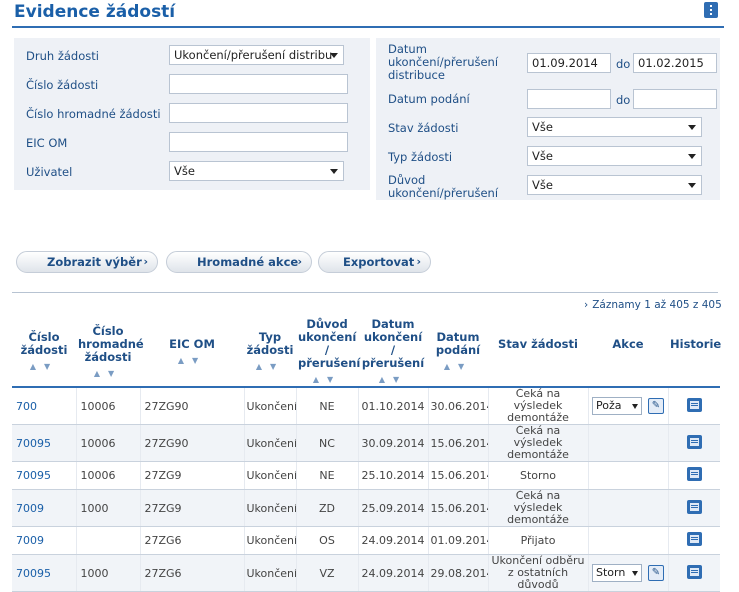 This screenshot has width=739, height=592. What do you see at coordinates (270, 353) in the screenshot?
I see `col-typ: Typ žádosti ▲▼` at bounding box center [270, 353].